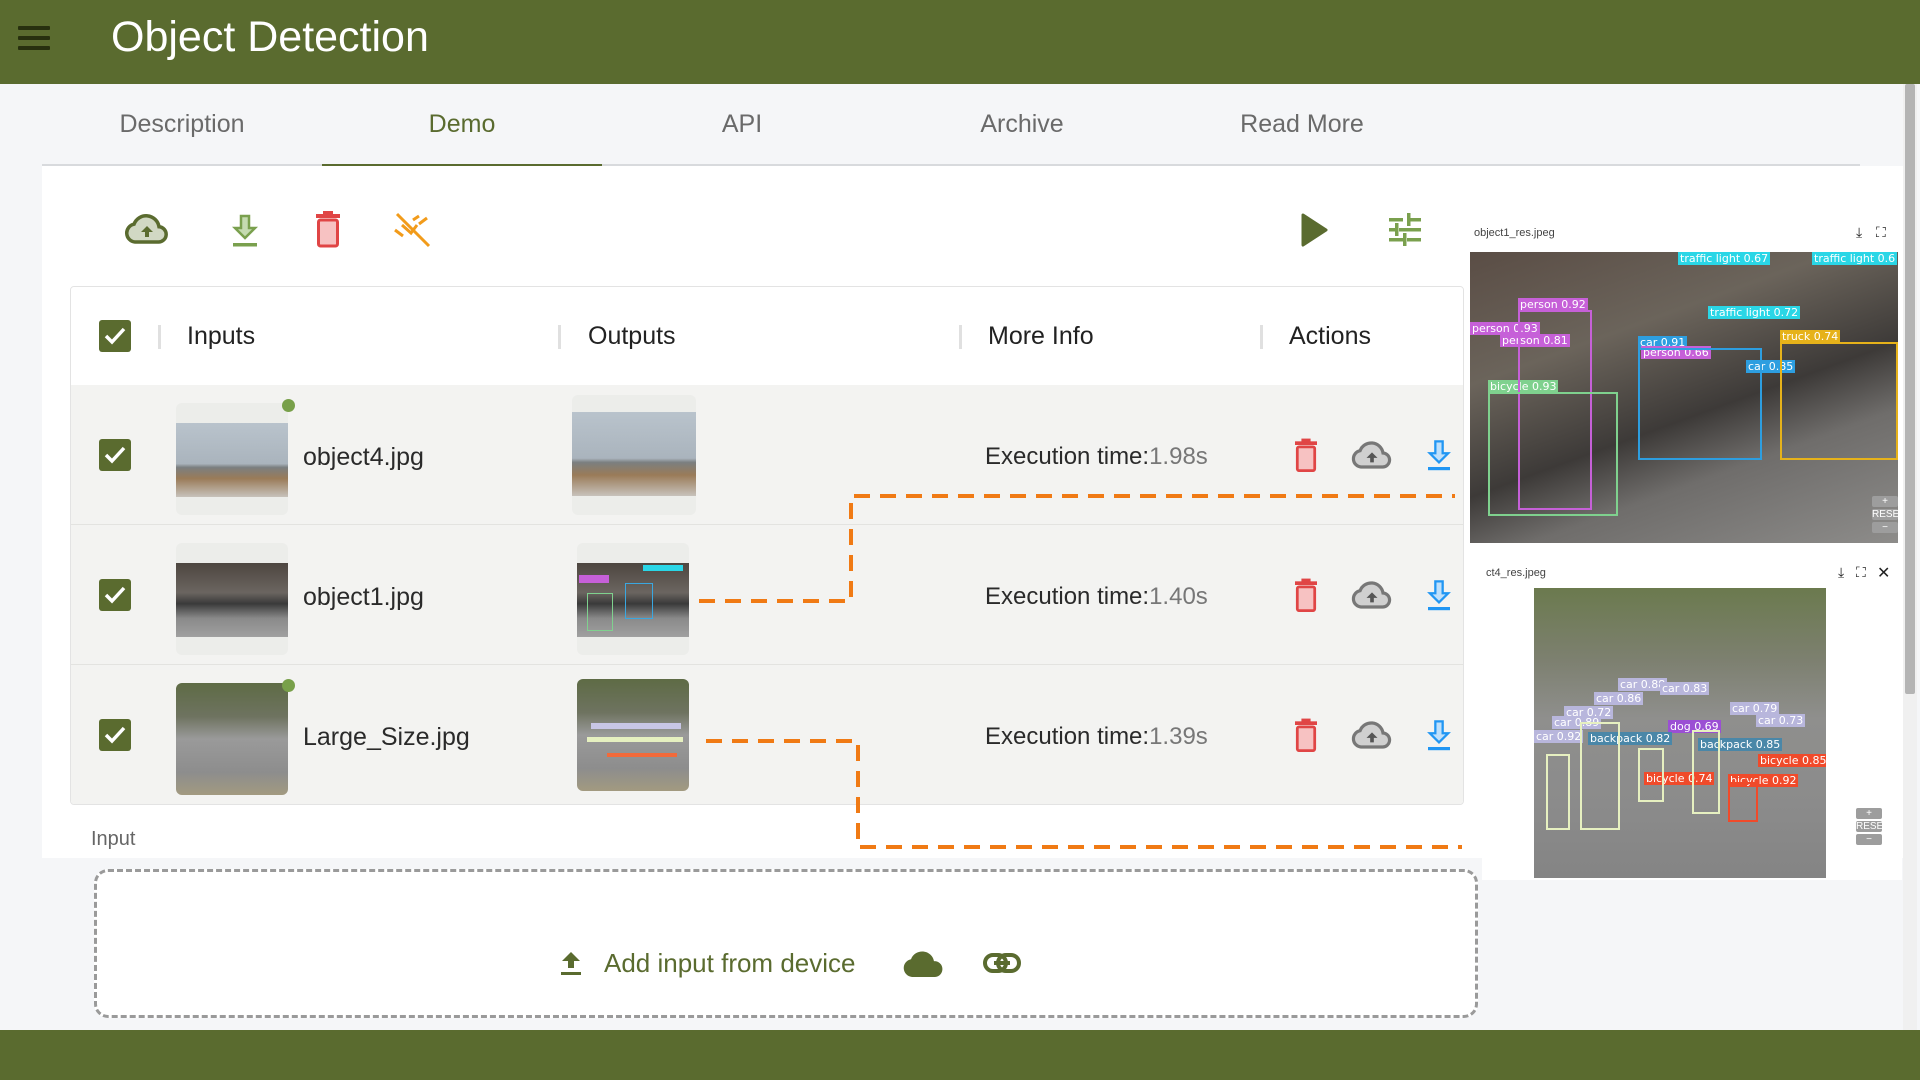 The height and width of the screenshot is (1080, 1920). What do you see at coordinates (1313, 230) in the screenshot?
I see `run-button` at bounding box center [1313, 230].